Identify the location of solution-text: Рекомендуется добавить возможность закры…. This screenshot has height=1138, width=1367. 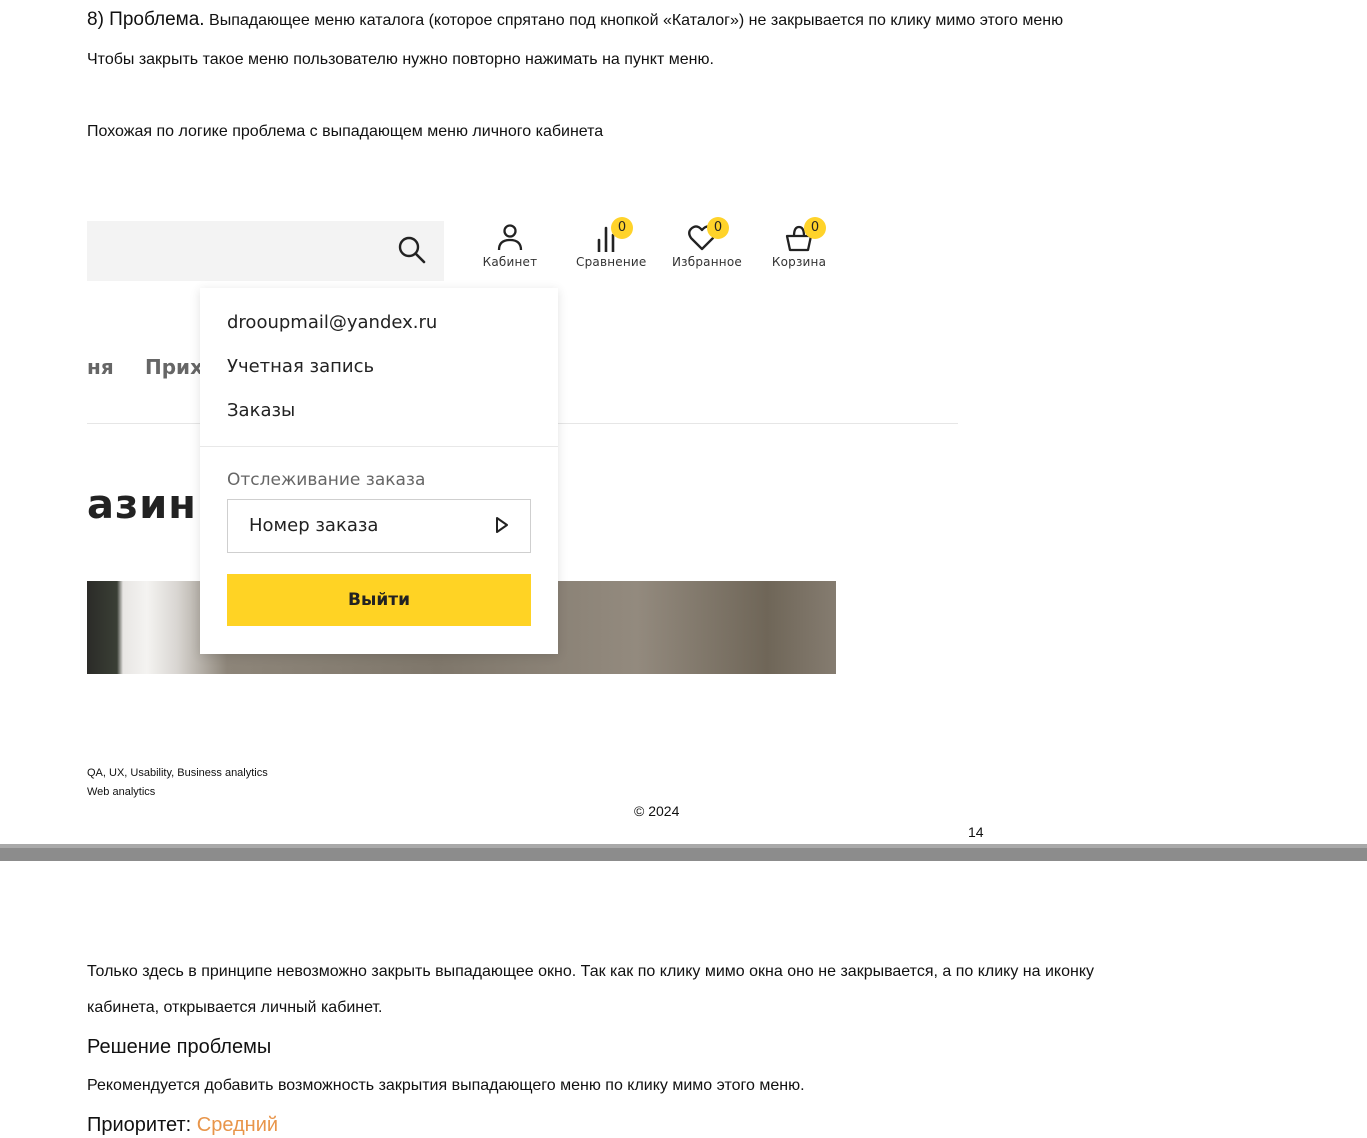
(446, 1085).